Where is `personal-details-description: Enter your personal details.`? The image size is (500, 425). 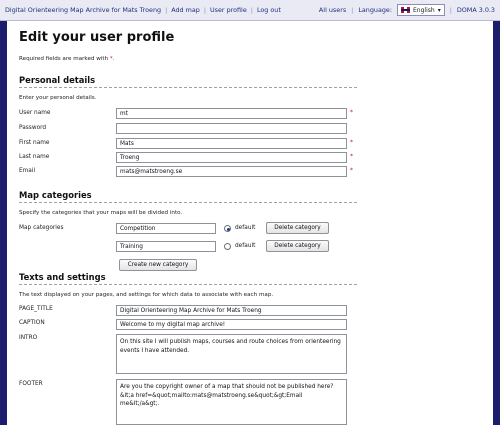
personal-details-description: Enter your personal details. is located at coordinates (58, 98).